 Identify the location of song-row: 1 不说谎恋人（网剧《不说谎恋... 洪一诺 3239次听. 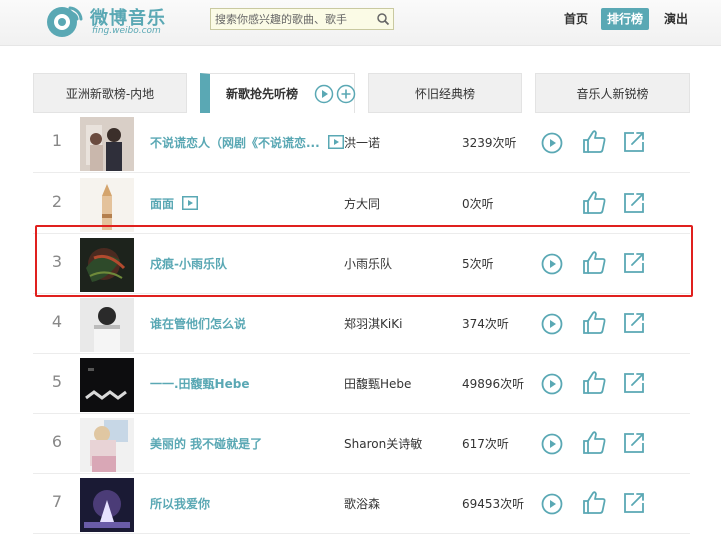
(361, 143).